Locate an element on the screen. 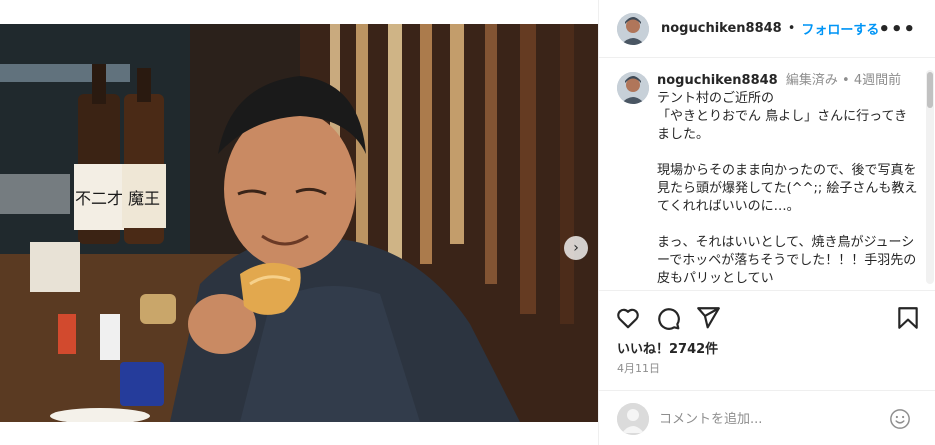 This screenshot has height=445, width=935. emoji-icon is located at coordinates (900, 419).